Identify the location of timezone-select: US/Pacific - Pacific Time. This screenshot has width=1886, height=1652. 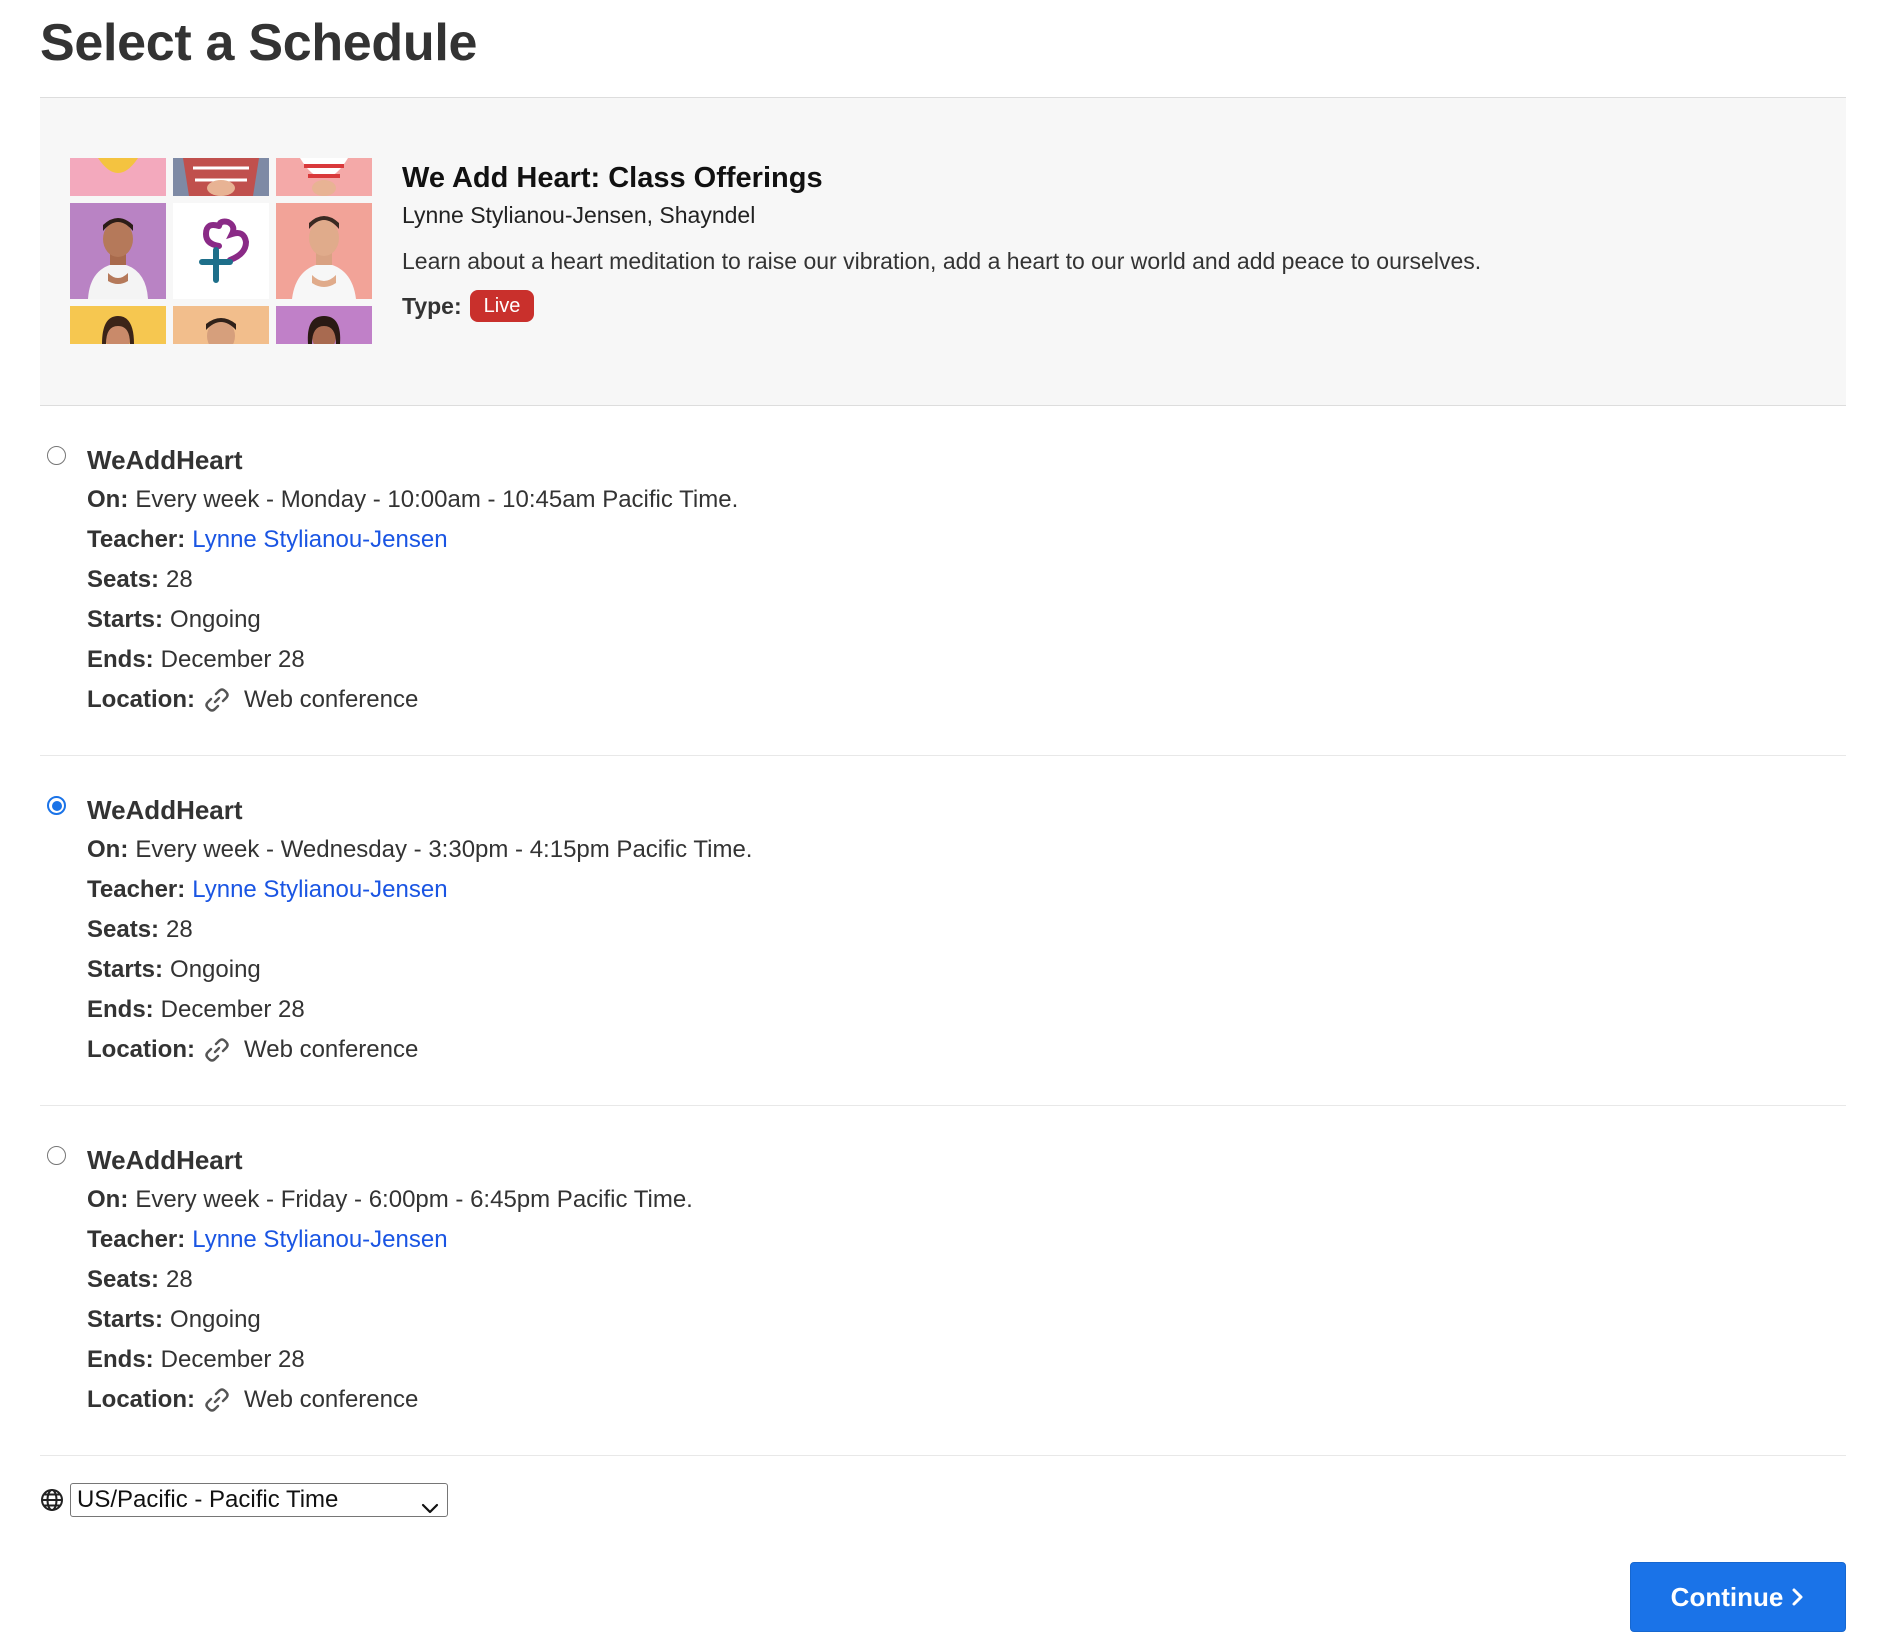
(259, 1500).